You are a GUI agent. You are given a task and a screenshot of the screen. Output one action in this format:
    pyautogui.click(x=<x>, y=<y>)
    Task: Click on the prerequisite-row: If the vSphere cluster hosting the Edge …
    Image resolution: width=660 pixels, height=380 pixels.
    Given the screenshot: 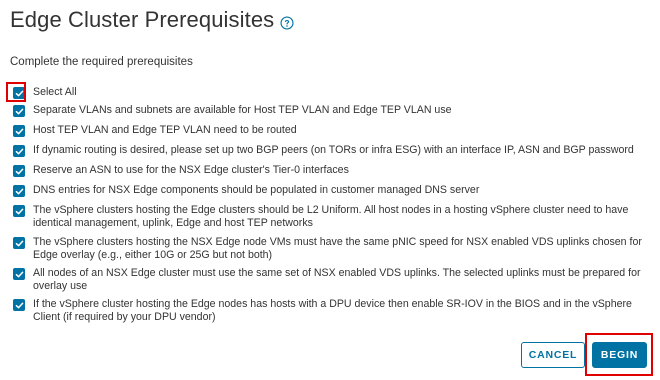 What is the action you would take?
    pyautogui.click(x=330, y=310)
    